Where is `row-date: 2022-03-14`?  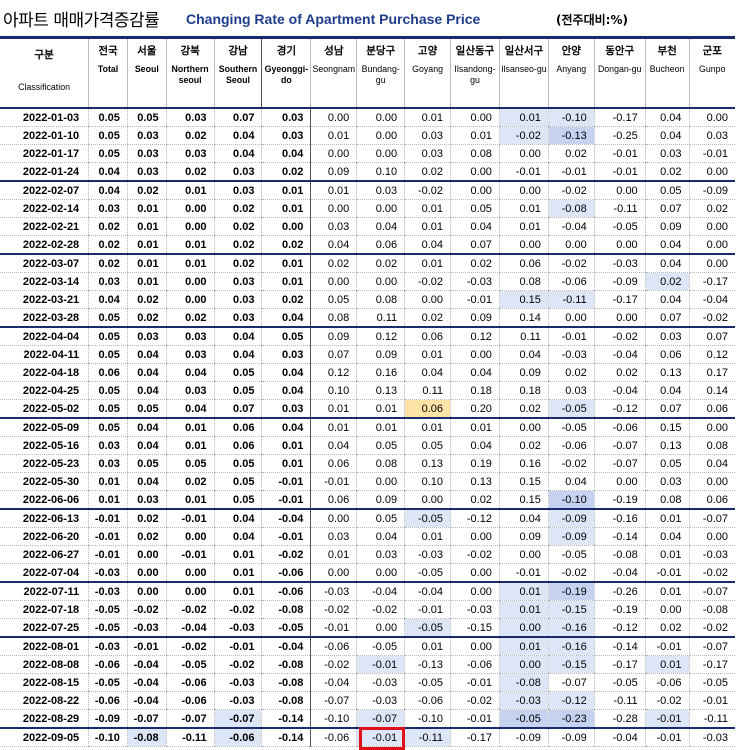 row-date: 2022-03-14 is located at coordinates (44, 281).